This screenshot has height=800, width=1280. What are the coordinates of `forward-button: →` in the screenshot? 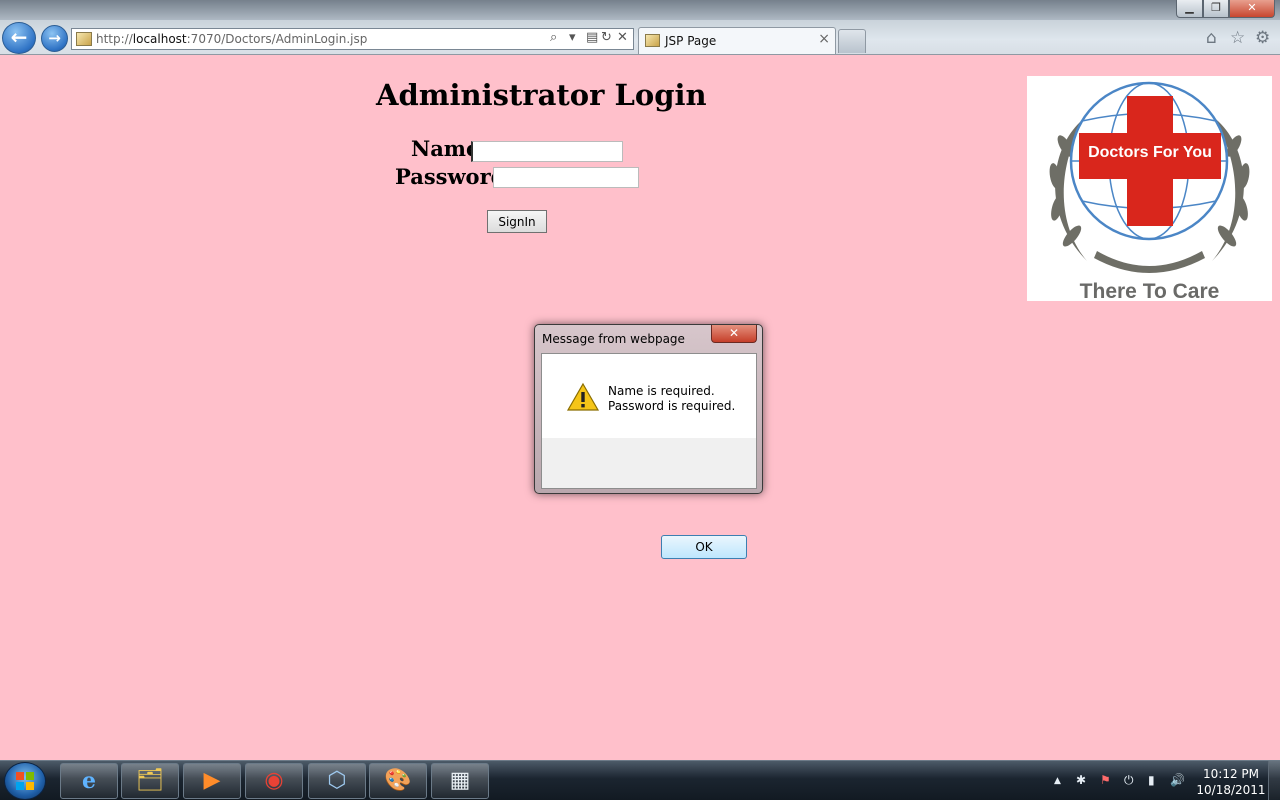 It's located at (54, 38).